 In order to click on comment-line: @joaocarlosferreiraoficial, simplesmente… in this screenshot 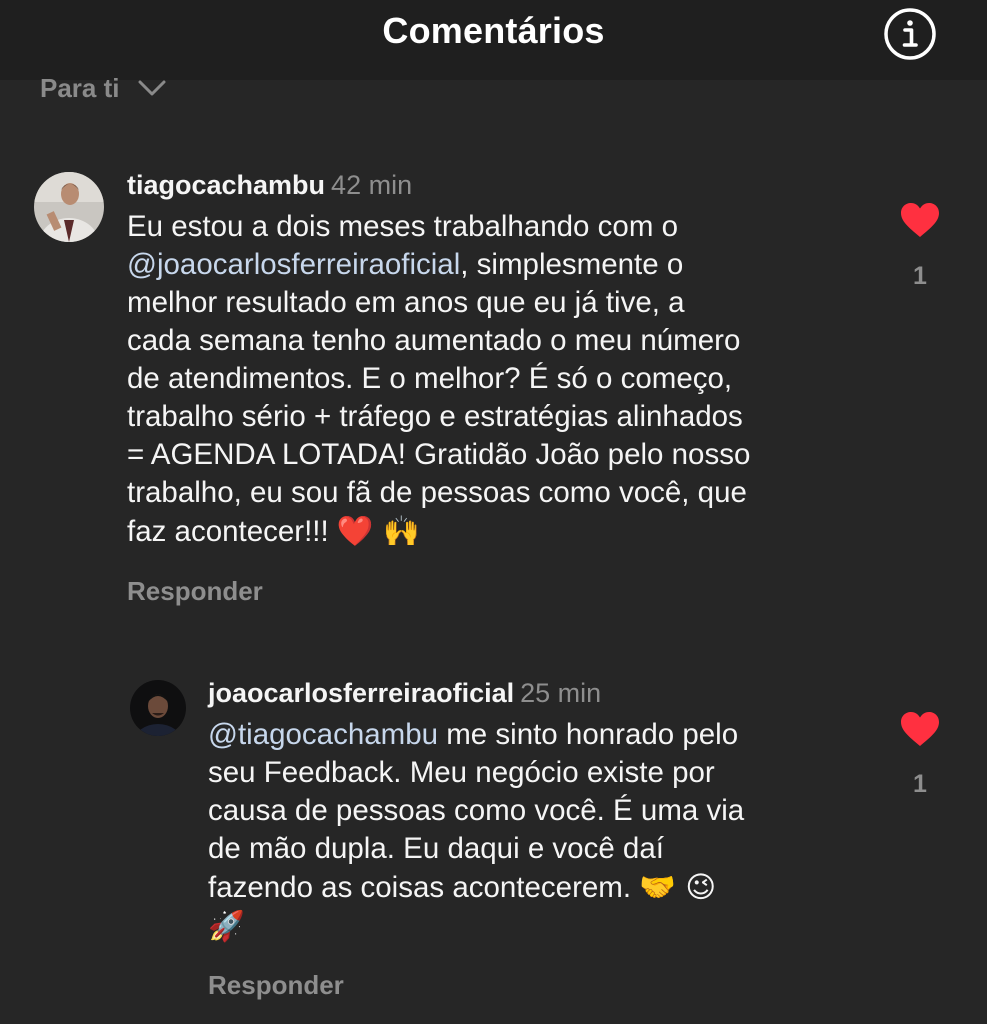, I will do `click(405, 264)`.